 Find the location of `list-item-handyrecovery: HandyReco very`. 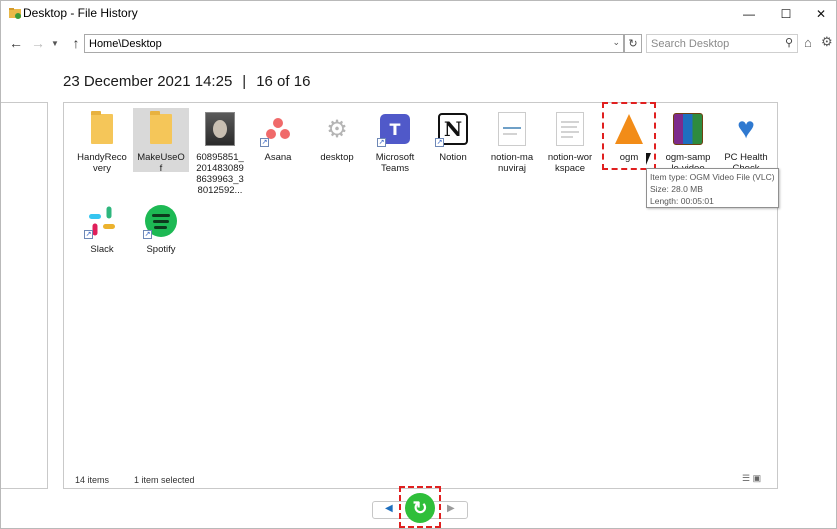

list-item-handyrecovery: HandyReco very is located at coordinates (102, 142).